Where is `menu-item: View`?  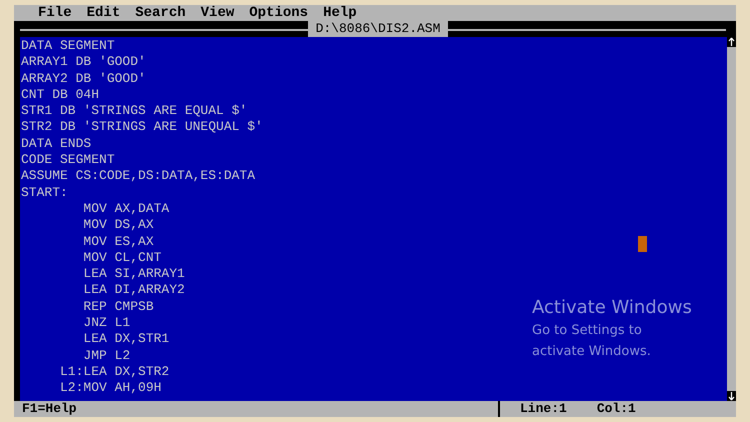 menu-item: View is located at coordinates (217, 13).